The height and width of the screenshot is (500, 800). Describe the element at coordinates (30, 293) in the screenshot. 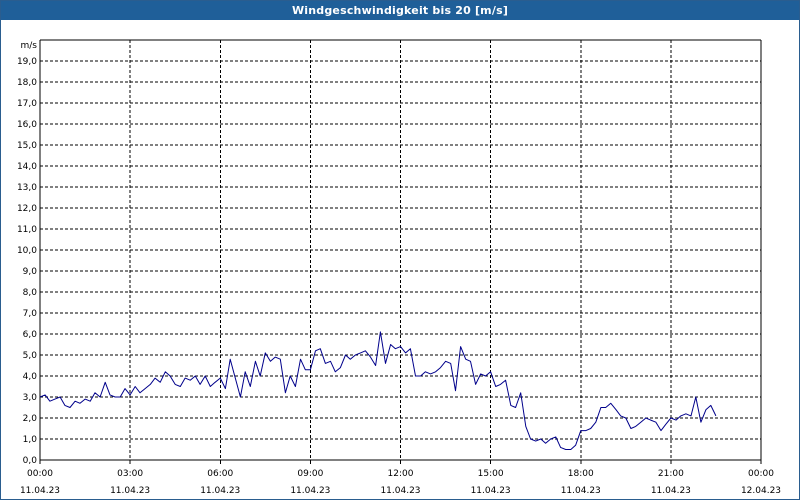

I see `y-tick-label: 8,0` at that location.